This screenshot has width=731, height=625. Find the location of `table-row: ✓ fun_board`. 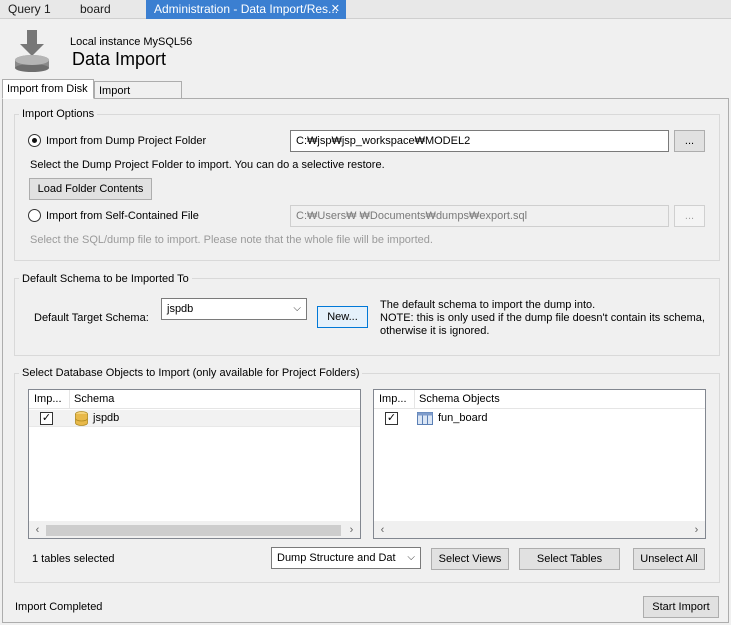

table-row: ✓ fun_board is located at coordinates (539, 418).